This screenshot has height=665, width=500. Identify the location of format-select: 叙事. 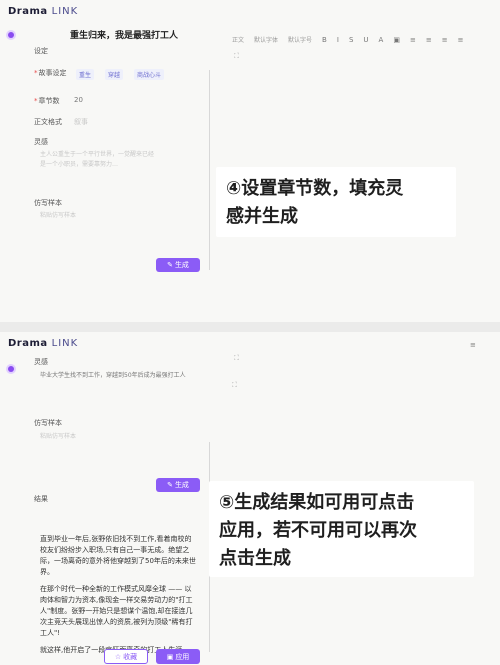
(81, 122).